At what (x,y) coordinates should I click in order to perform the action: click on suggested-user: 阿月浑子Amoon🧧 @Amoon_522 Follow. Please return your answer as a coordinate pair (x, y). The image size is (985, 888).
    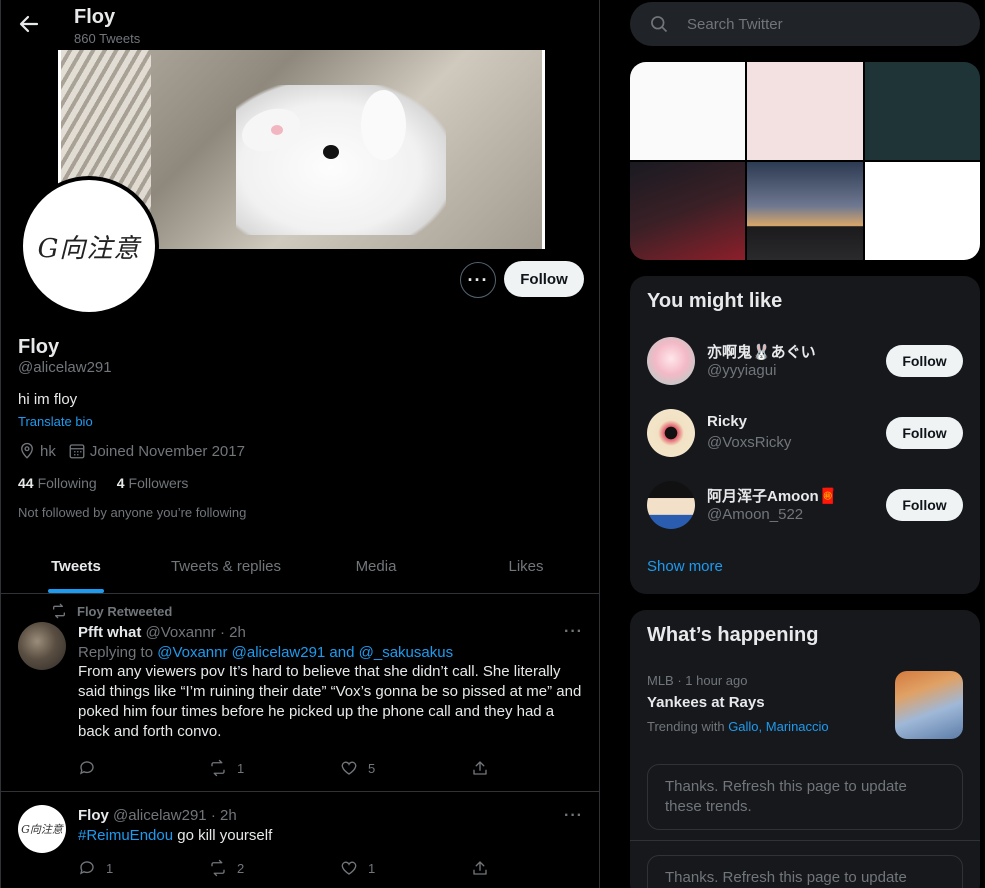
    Looking at the image, I should click on (805, 505).